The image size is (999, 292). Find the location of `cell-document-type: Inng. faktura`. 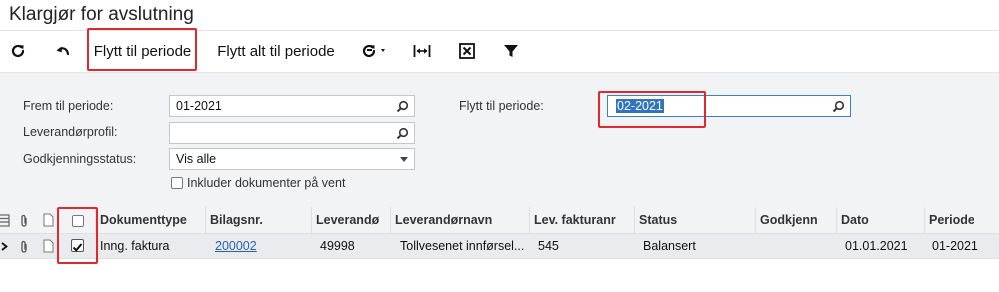

cell-document-type: Inng. faktura is located at coordinates (135, 246).